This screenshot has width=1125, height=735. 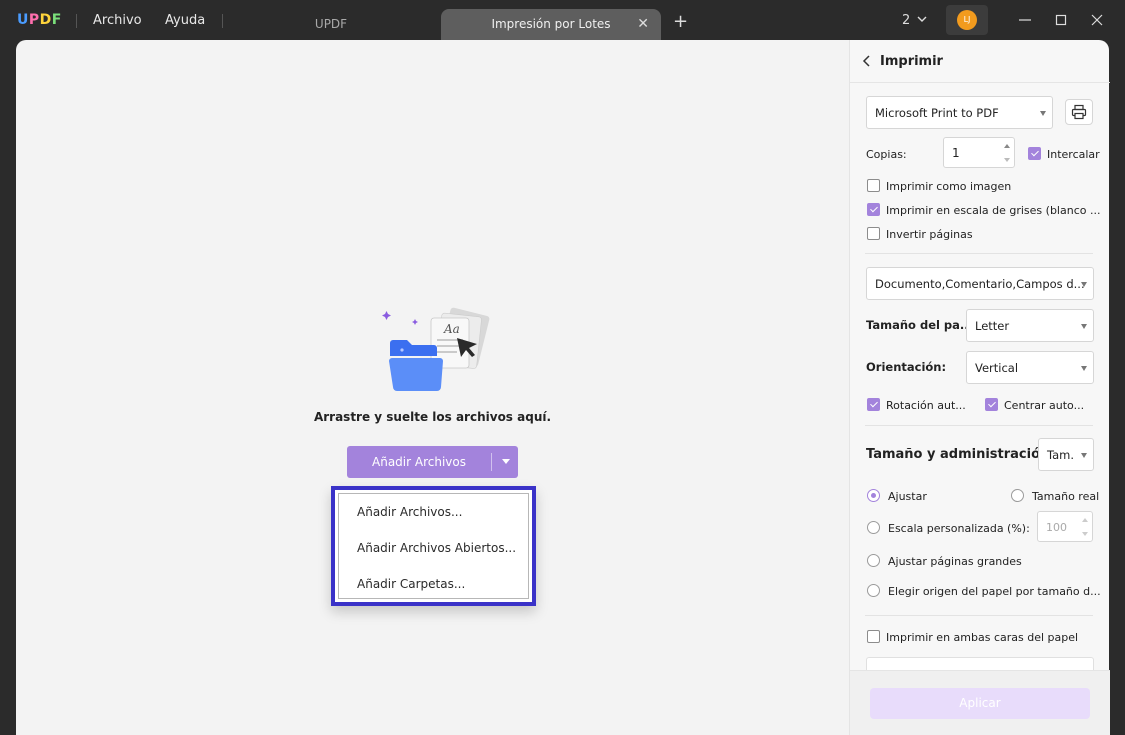 What do you see at coordinates (980, 663) in the screenshot?
I see `duplex-options-select` at bounding box center [980, 663].